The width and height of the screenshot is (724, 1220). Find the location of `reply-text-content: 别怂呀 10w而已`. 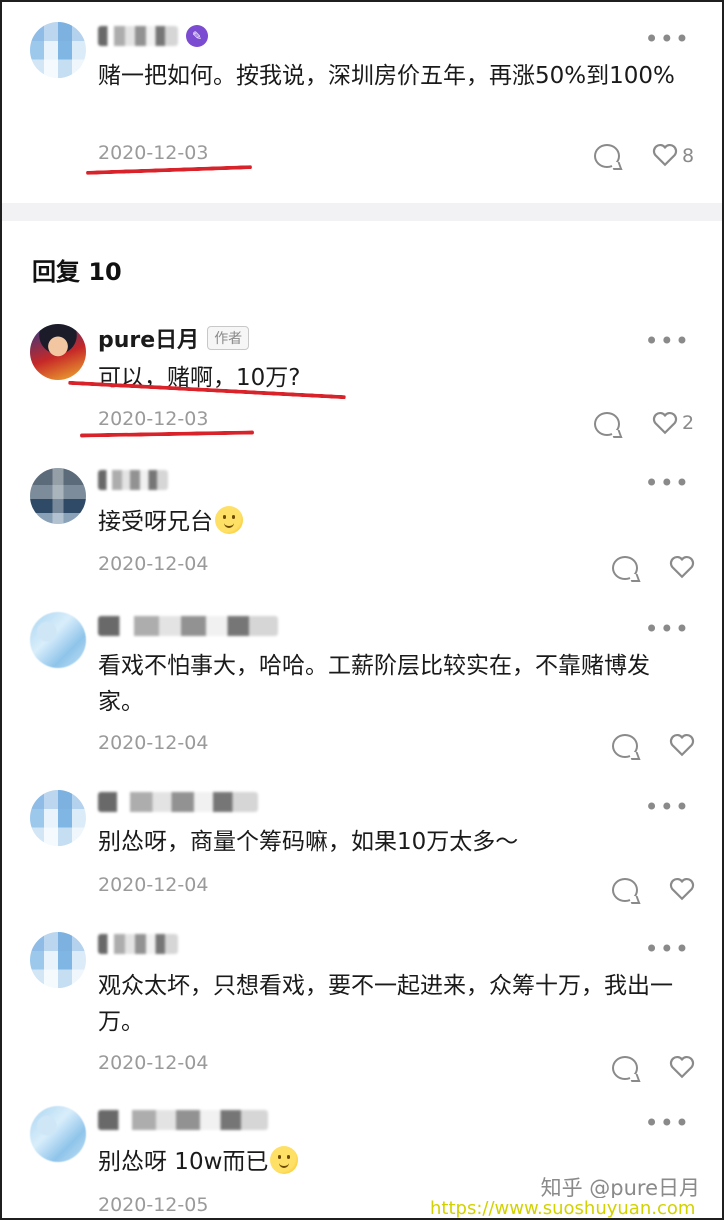

reply-text-content: 别怂呀 10w而已 is located at coordinates (183, 1162).